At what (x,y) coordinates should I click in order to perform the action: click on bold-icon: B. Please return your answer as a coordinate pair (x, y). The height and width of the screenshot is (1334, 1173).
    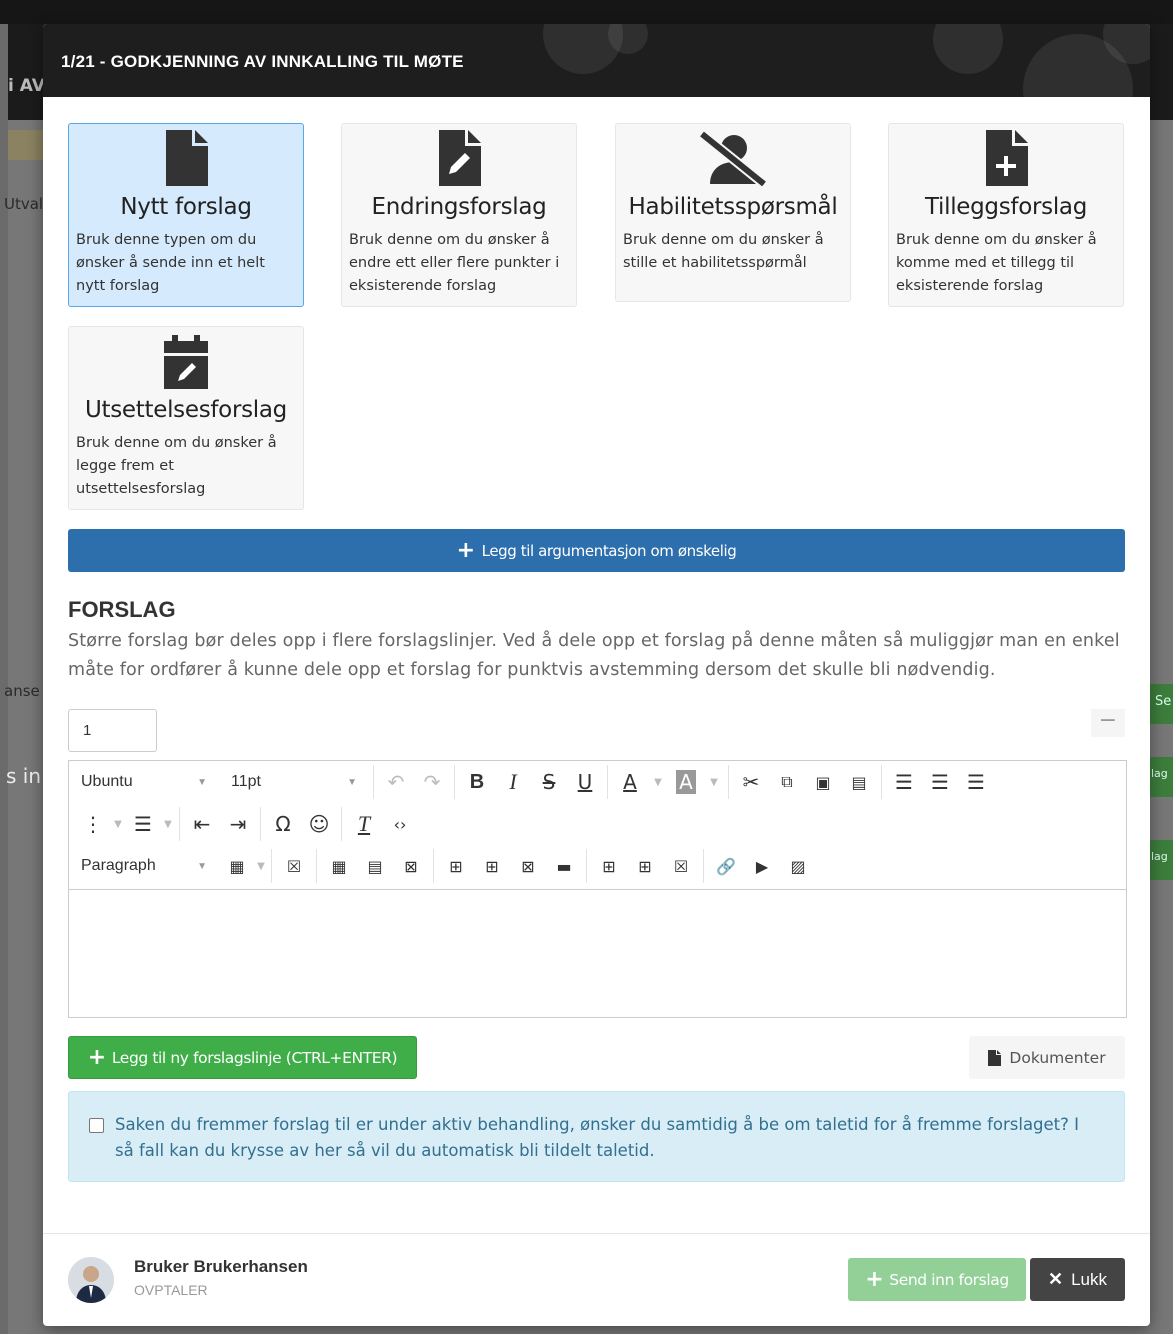
    Looking at the image, I should click on (477, 782).